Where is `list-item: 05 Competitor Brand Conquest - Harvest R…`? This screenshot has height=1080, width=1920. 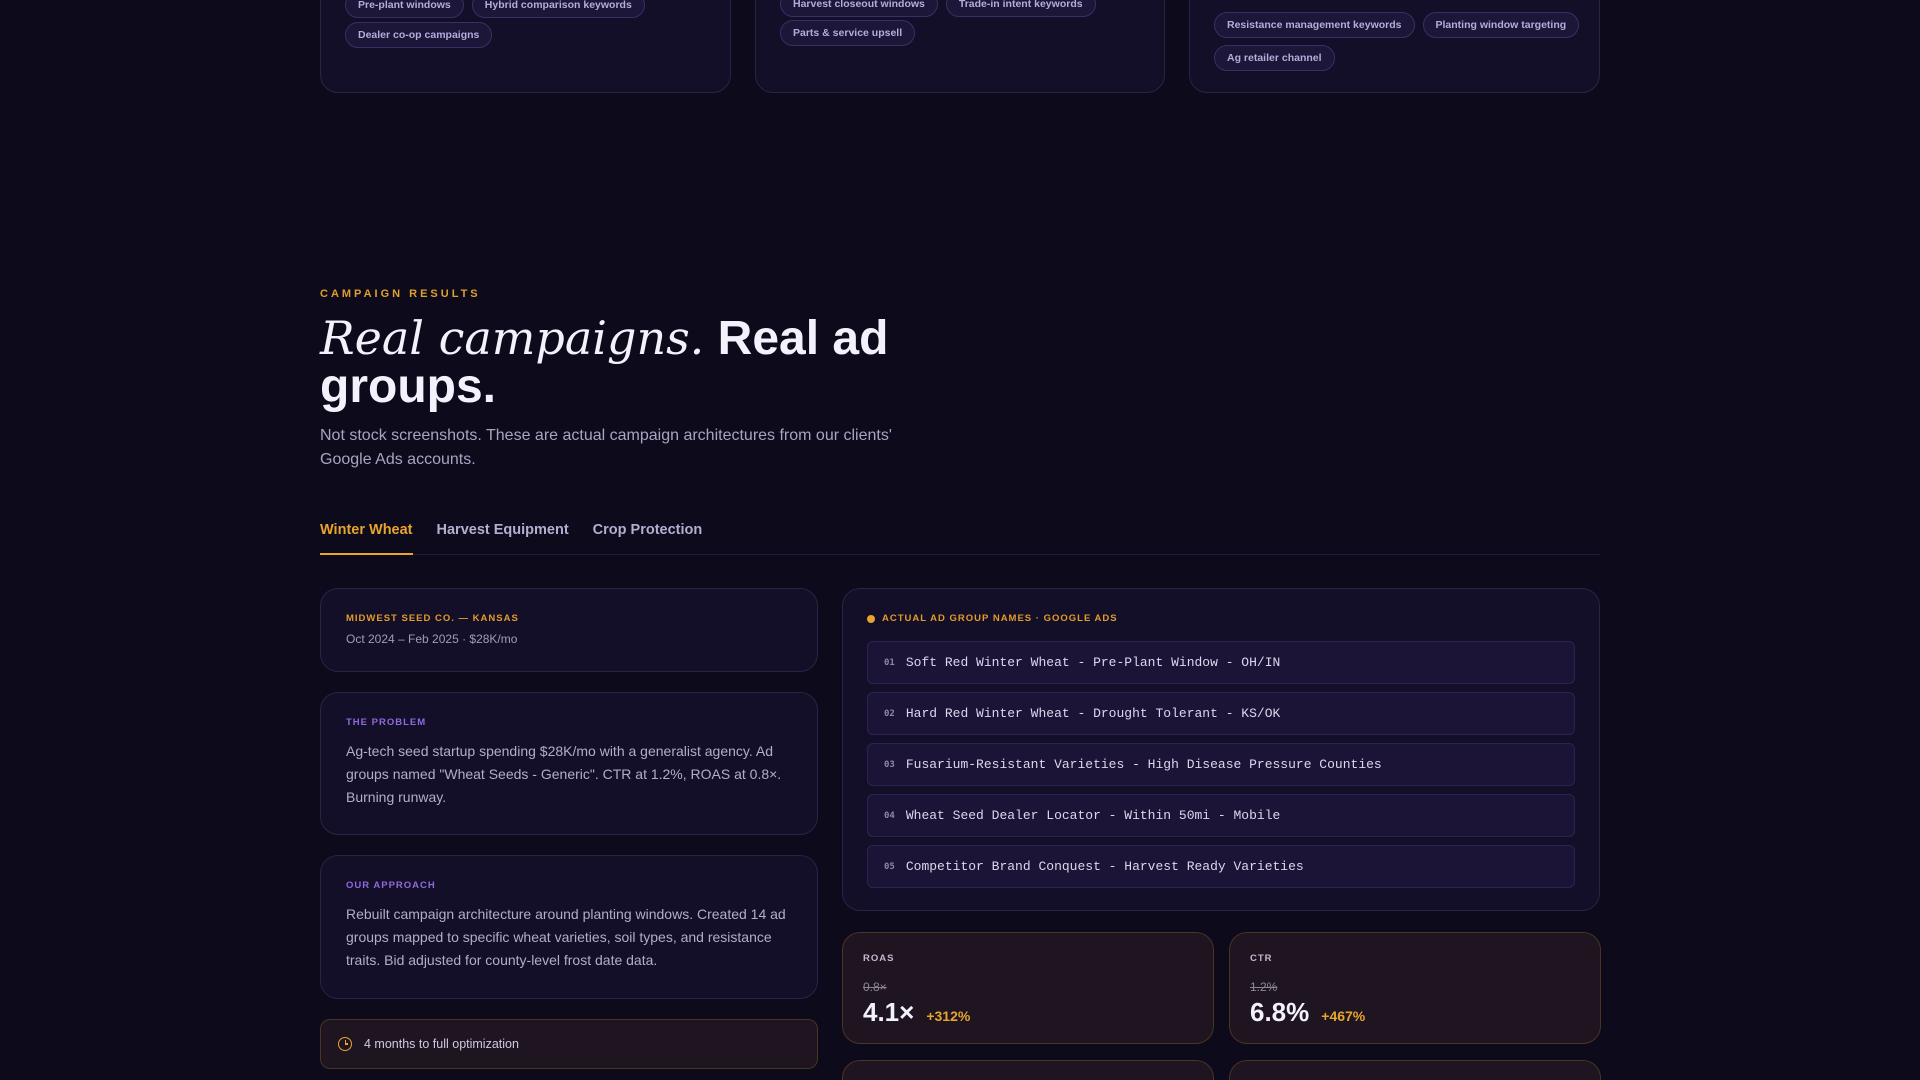
list-item: 05 Competitor Brand Conquest - Harvest R… is located at coordinates (1221, 866).